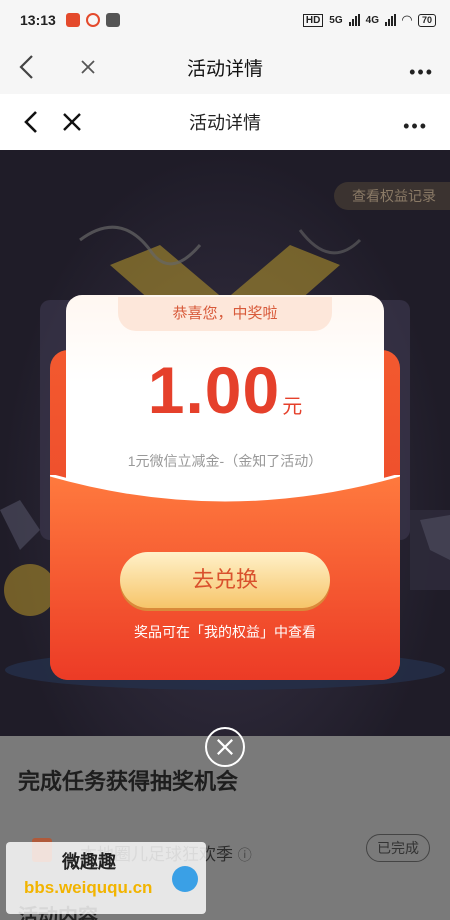  I want to click on info-icon: ⓘ, so click(245, 855).